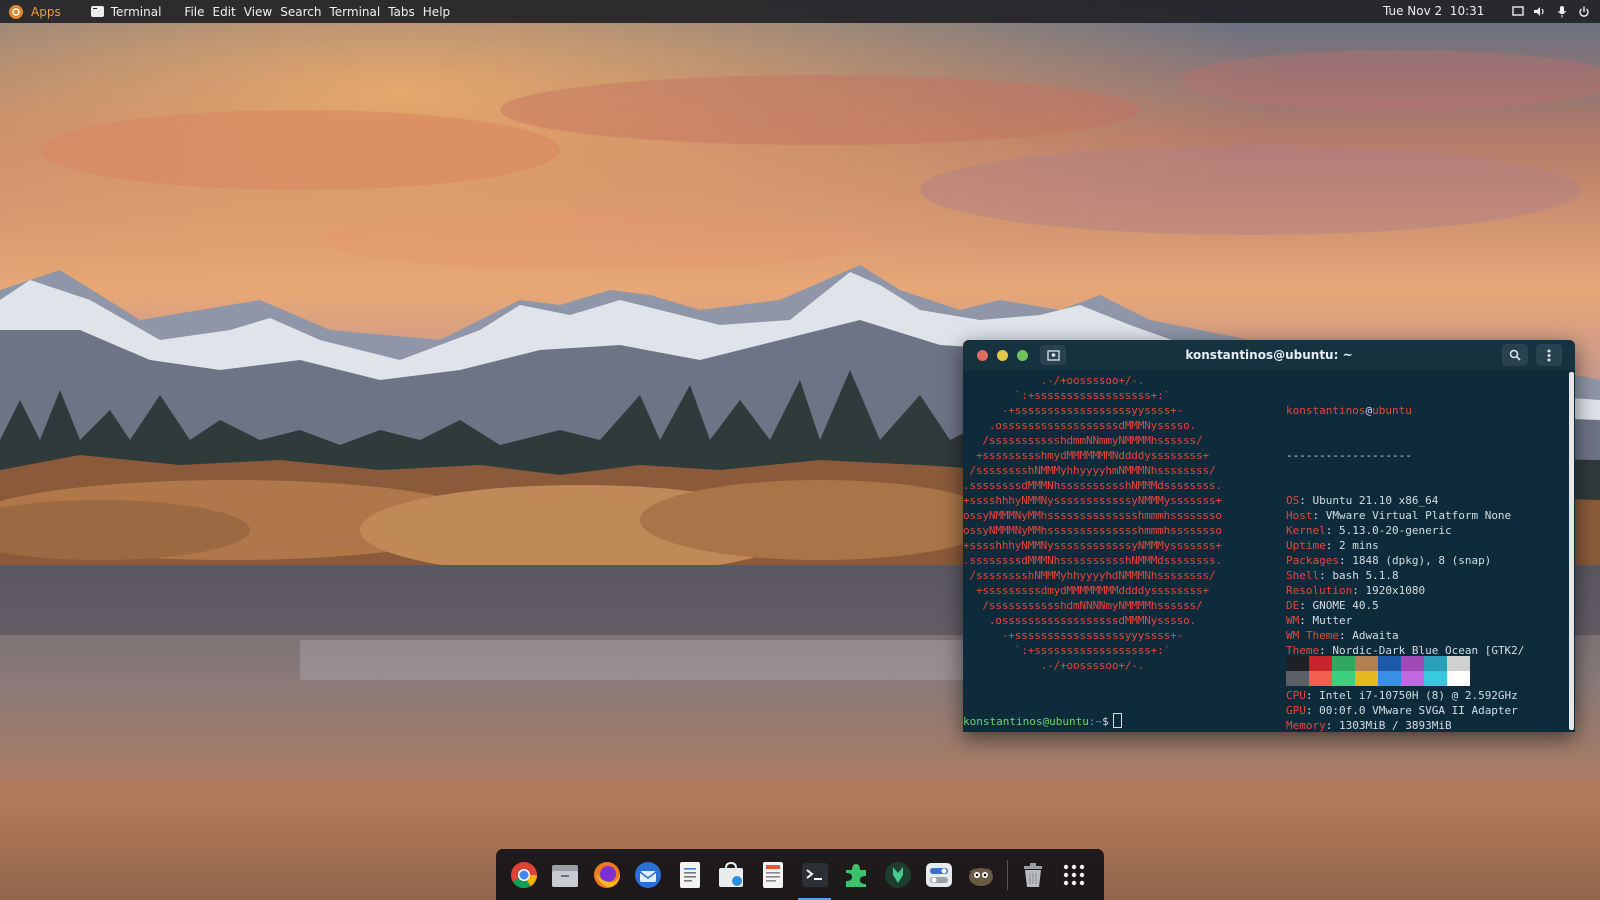 The image size is (1600, 900). I want to click on kebab-menu-icon, so click(1549, 355).